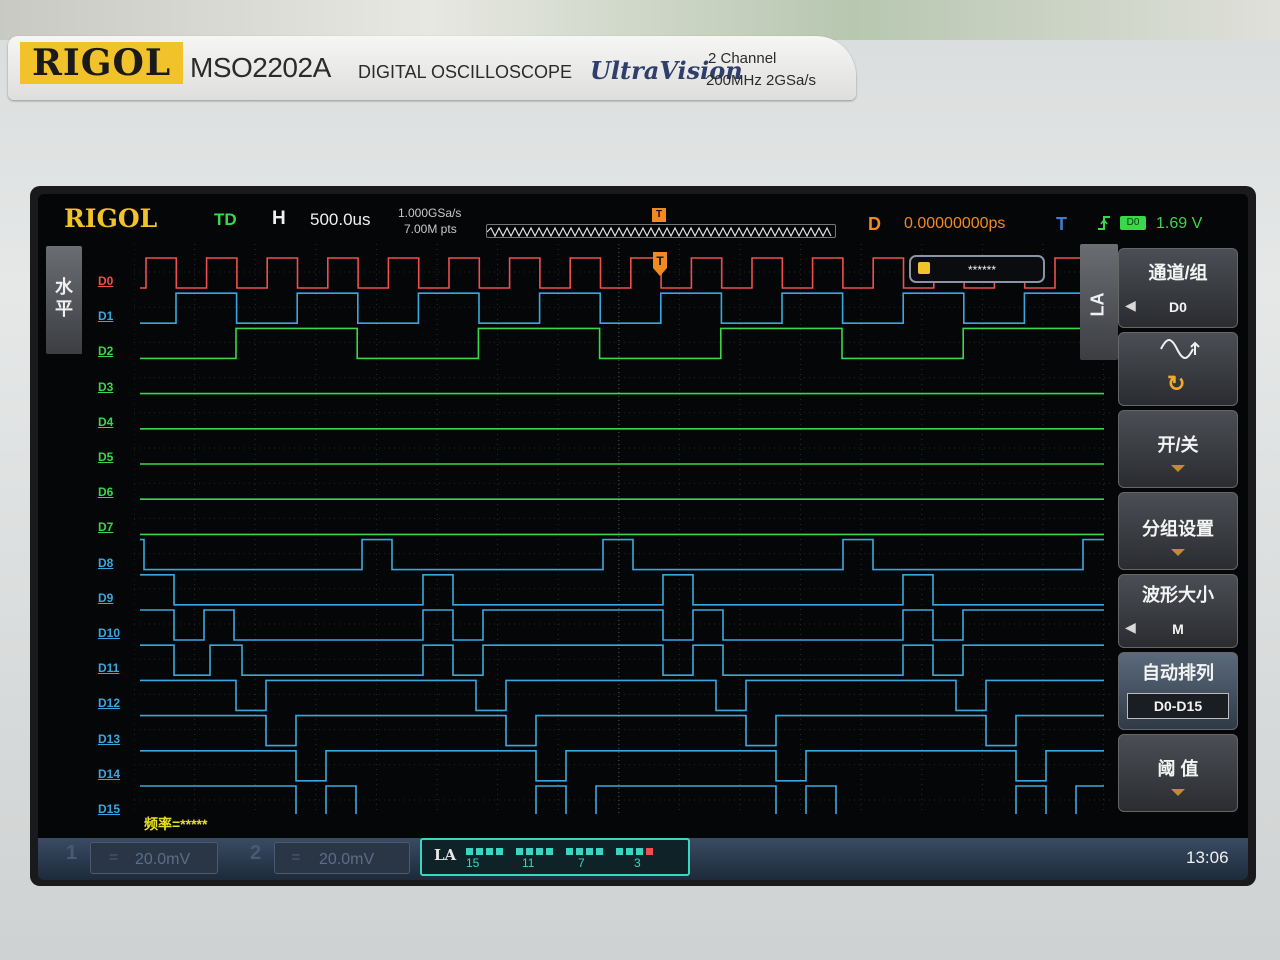 The image size is (1280, 960). What do you see at coordinates (102, 63) in the screenshot?
I see `brand-logo: RIGOL` at bounding box center [102, 63].